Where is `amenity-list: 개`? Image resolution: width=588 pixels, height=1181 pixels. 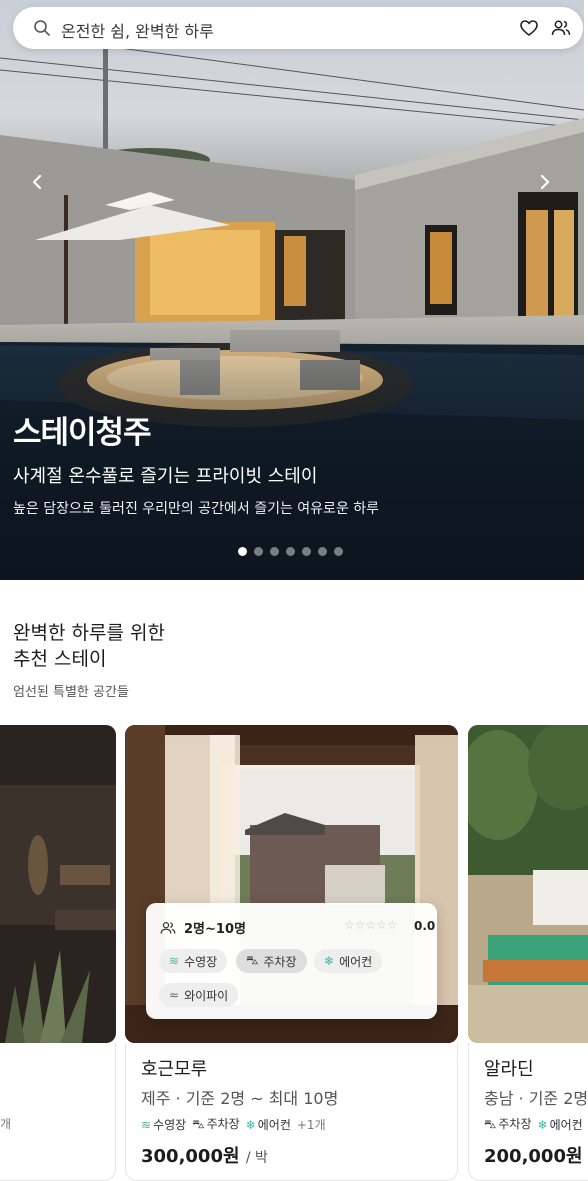
amenity-list: 개 is located at coordinates (6, 1124).